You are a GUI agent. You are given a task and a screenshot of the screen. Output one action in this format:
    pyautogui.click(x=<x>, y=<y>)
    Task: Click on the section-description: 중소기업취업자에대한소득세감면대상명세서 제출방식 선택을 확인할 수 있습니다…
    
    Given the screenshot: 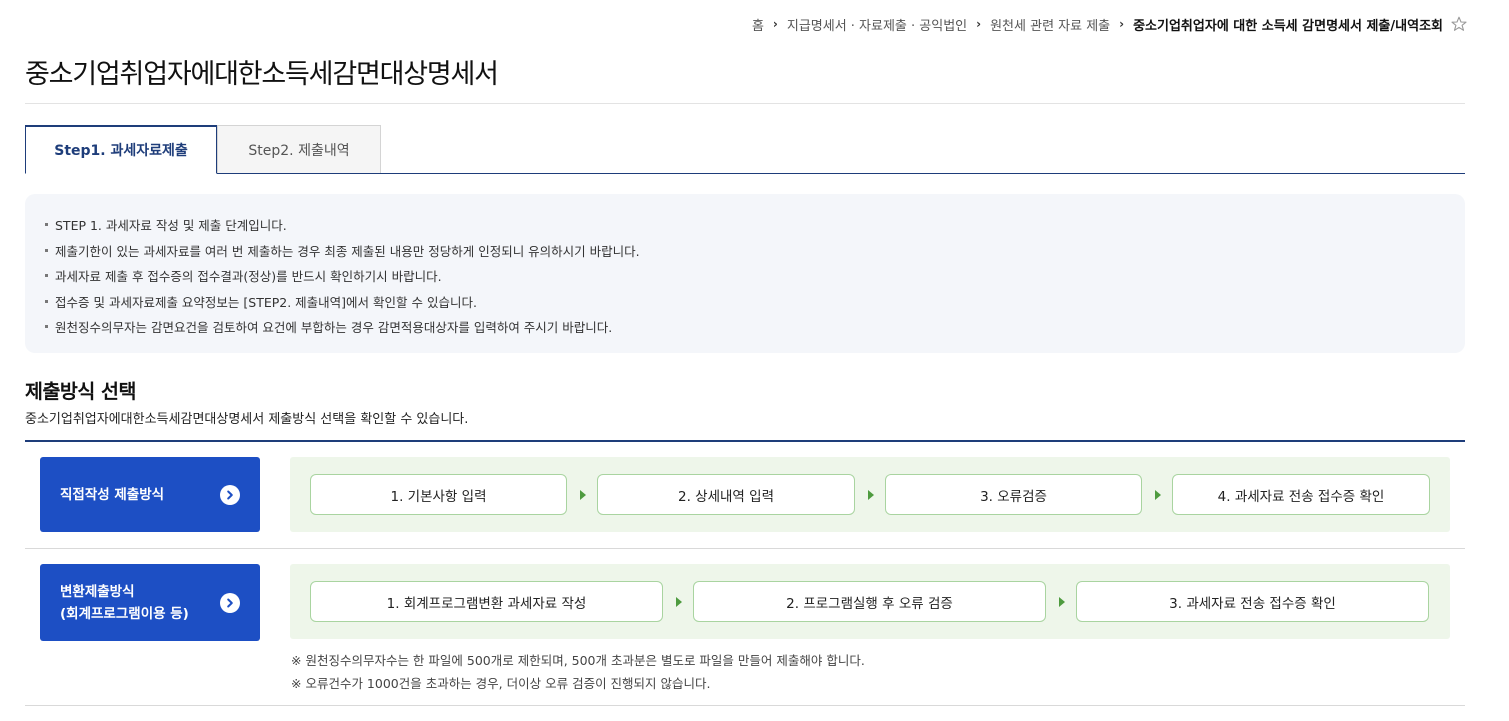 What is the action you would take?
    pyautogui.click(x=247, y=419)
    